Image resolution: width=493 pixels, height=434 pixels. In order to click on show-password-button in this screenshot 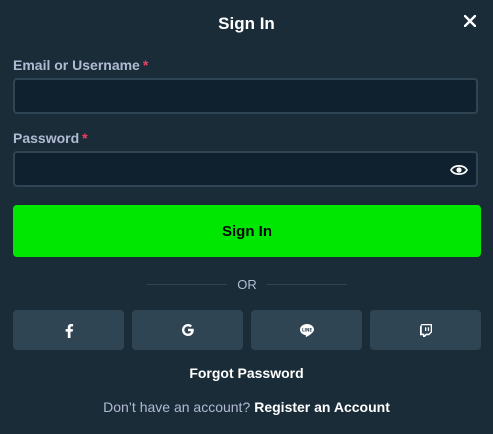, I will do `click(459, 170)`.